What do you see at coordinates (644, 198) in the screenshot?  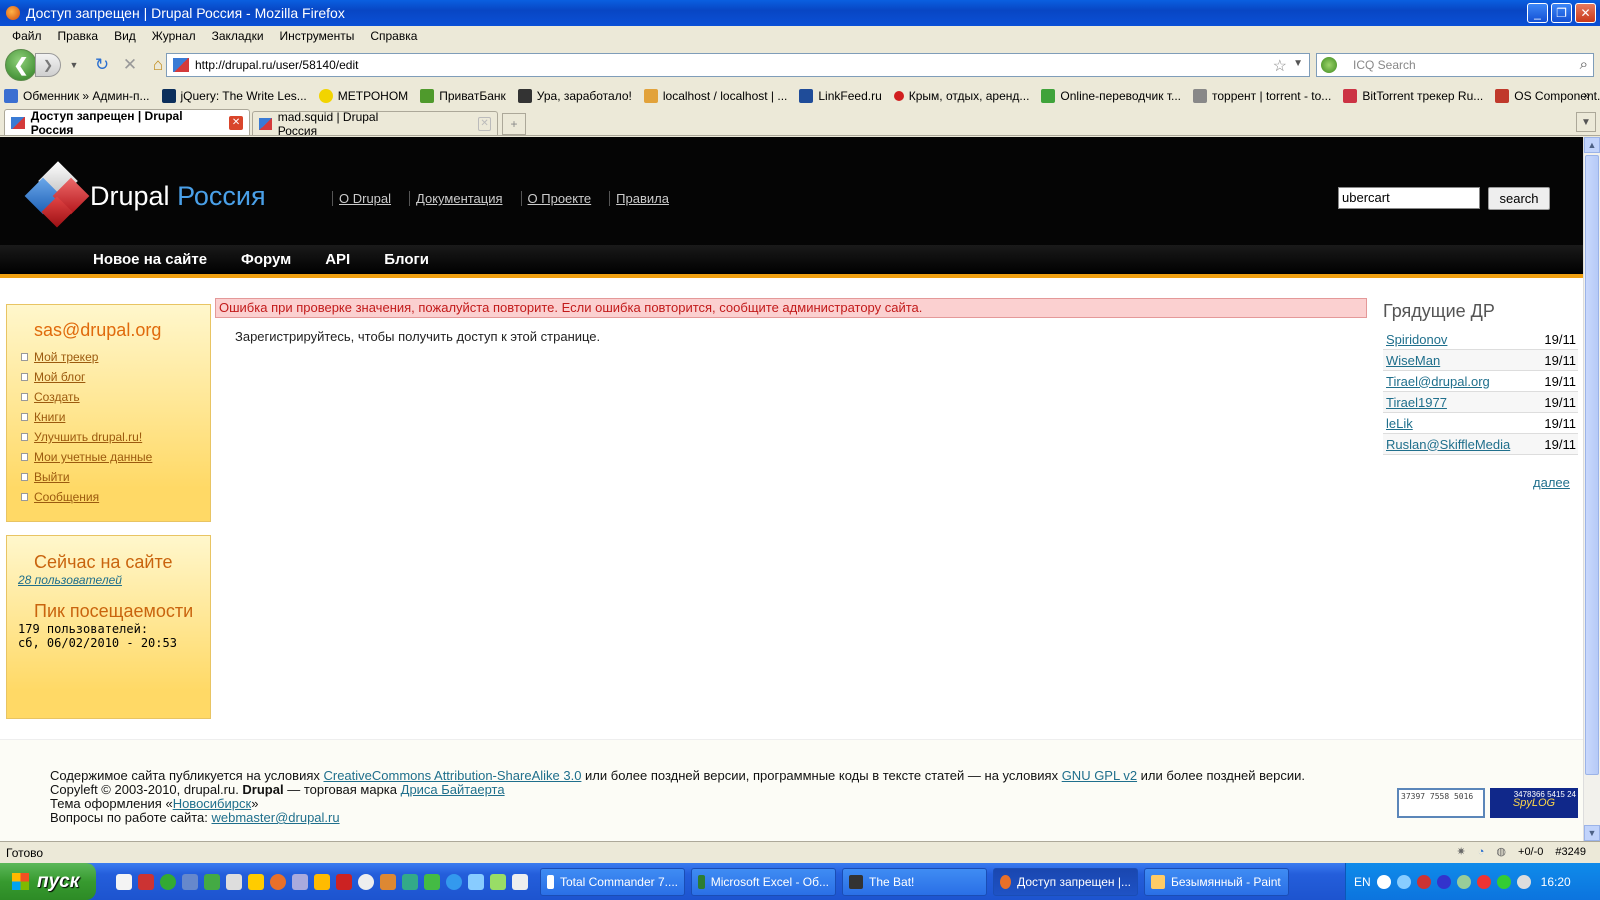 I see `topnav-rules: Правила` at bounding box center [644, 198].